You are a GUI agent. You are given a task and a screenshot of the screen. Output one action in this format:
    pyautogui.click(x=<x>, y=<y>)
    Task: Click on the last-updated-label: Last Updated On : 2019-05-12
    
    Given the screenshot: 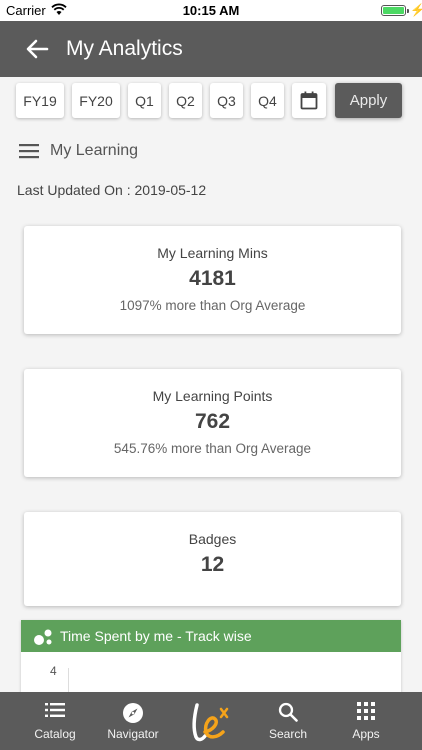 What is the action you would take?
    pyautogui.click(x=112, y=190)
    